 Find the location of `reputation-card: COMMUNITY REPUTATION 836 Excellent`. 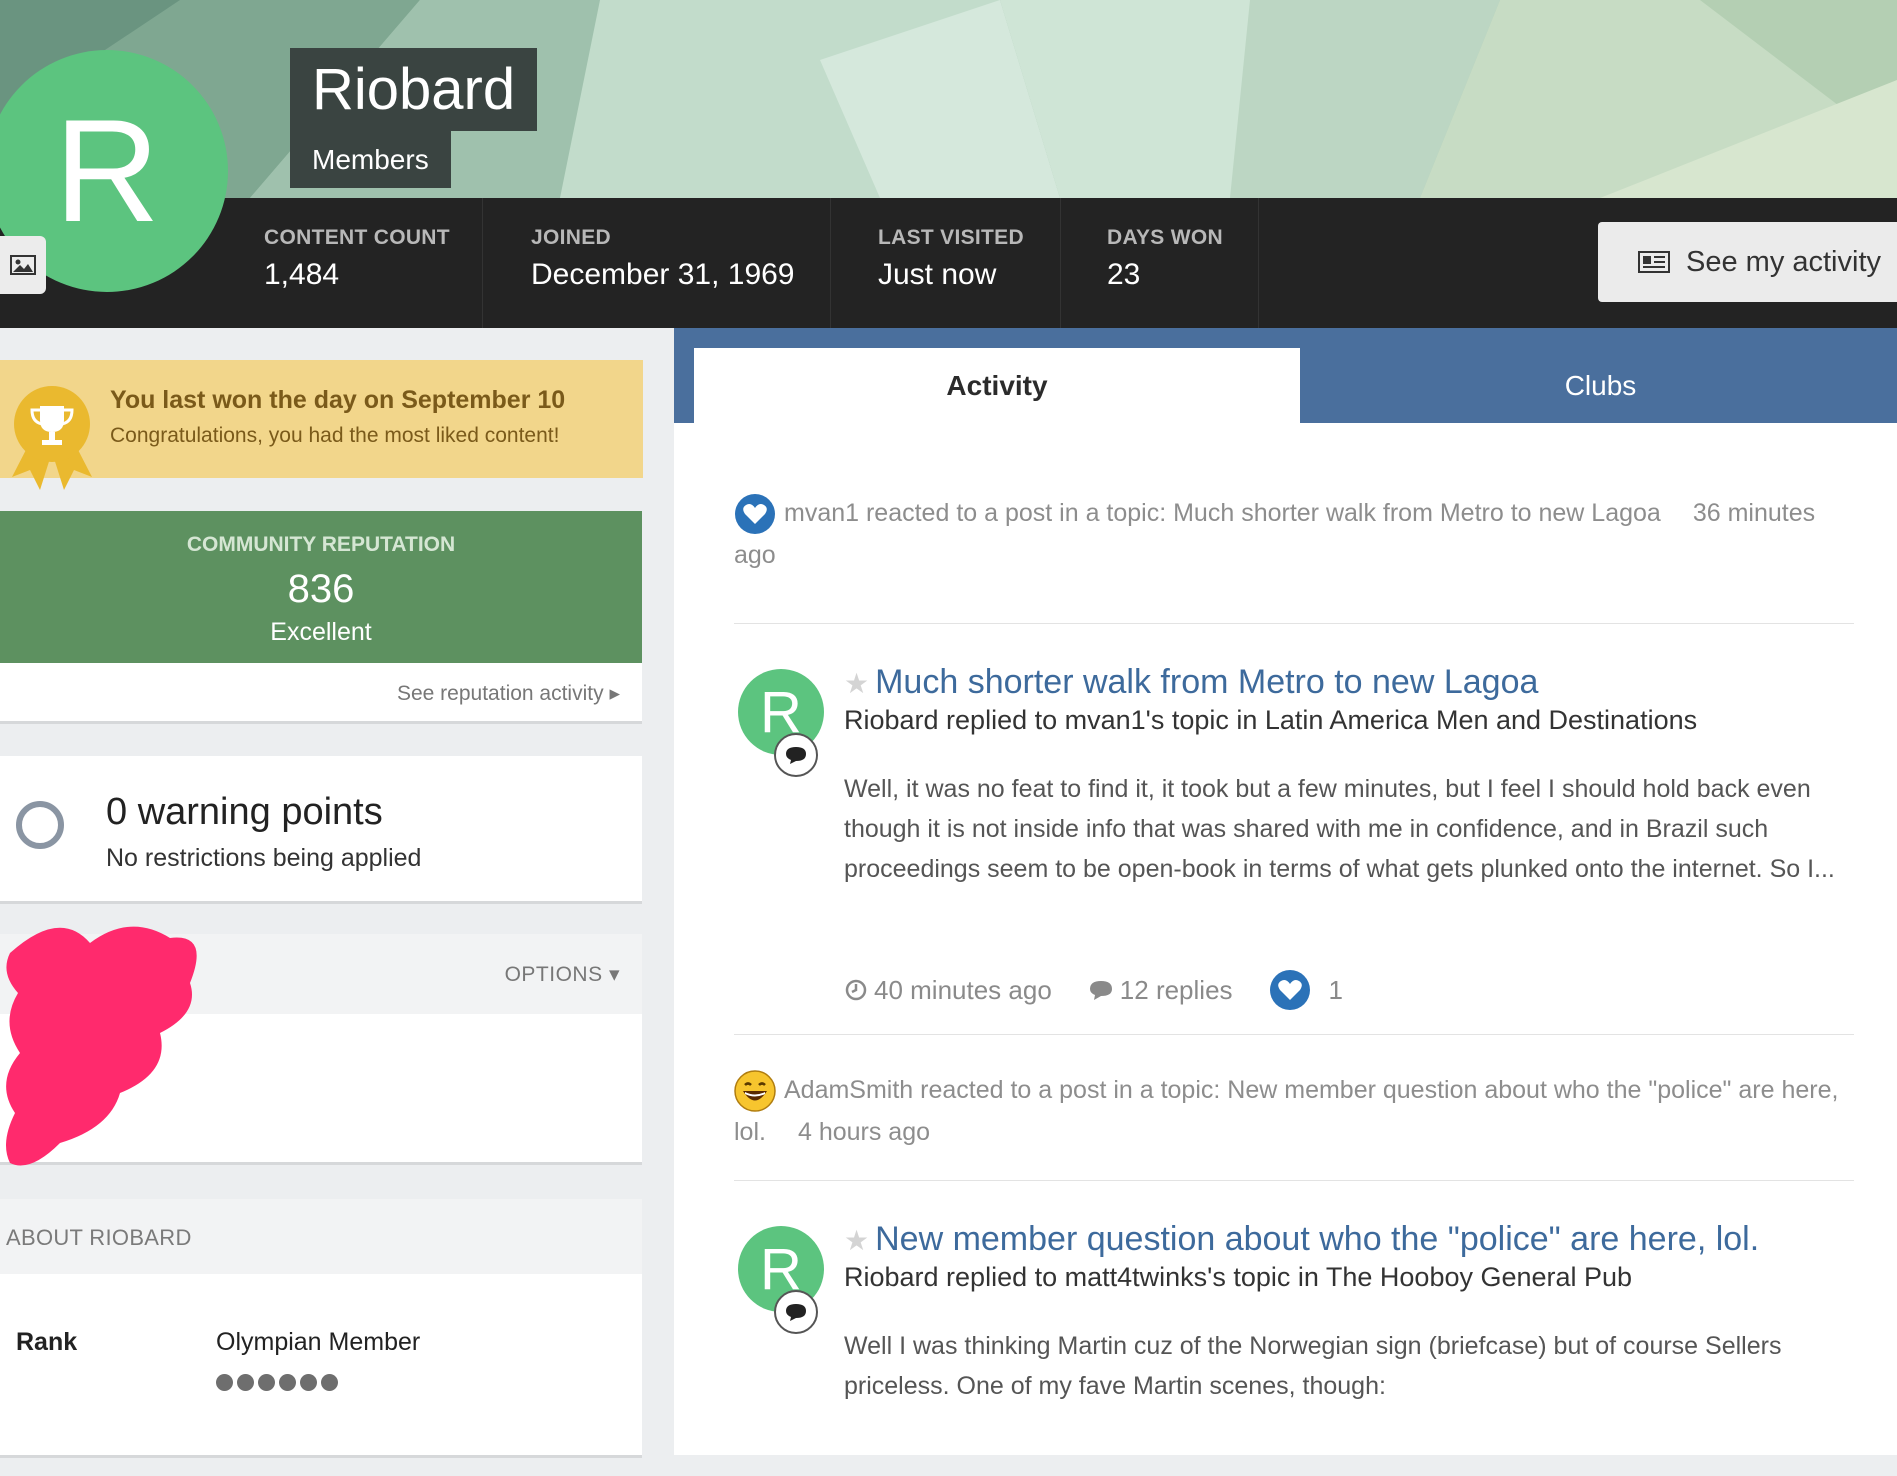

reputation-card: COMMUNITY REPUTATION 836 Excellent is located at coordinates (321, 587).